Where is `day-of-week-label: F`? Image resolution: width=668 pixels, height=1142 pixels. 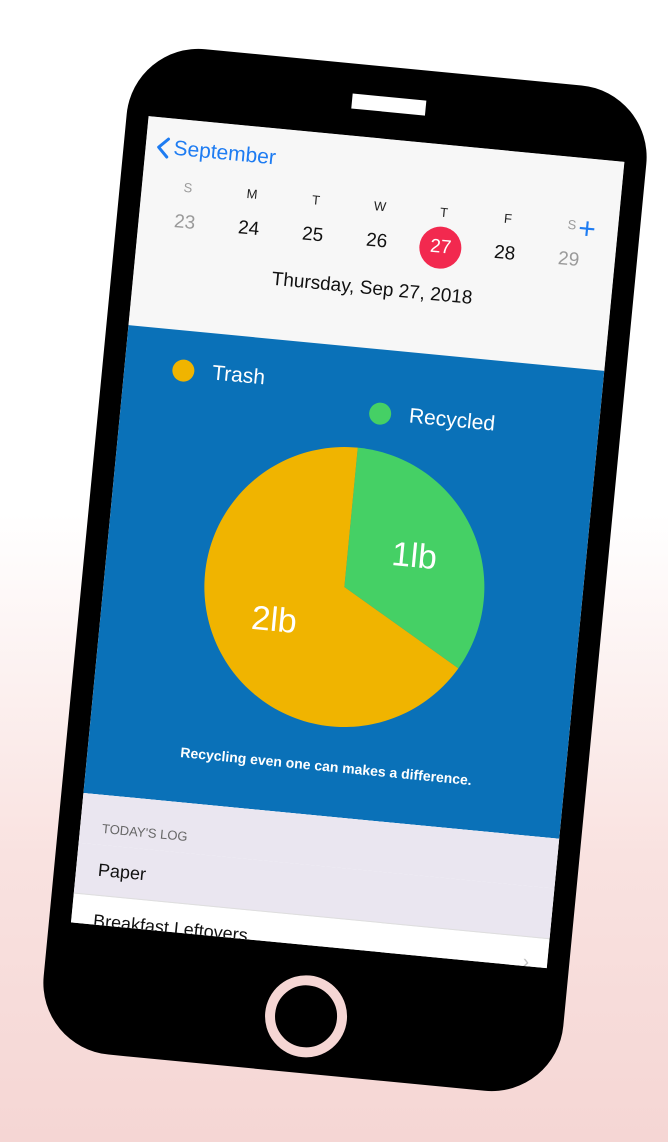 day-of-week-label: F is located at coordinates (508, 218).